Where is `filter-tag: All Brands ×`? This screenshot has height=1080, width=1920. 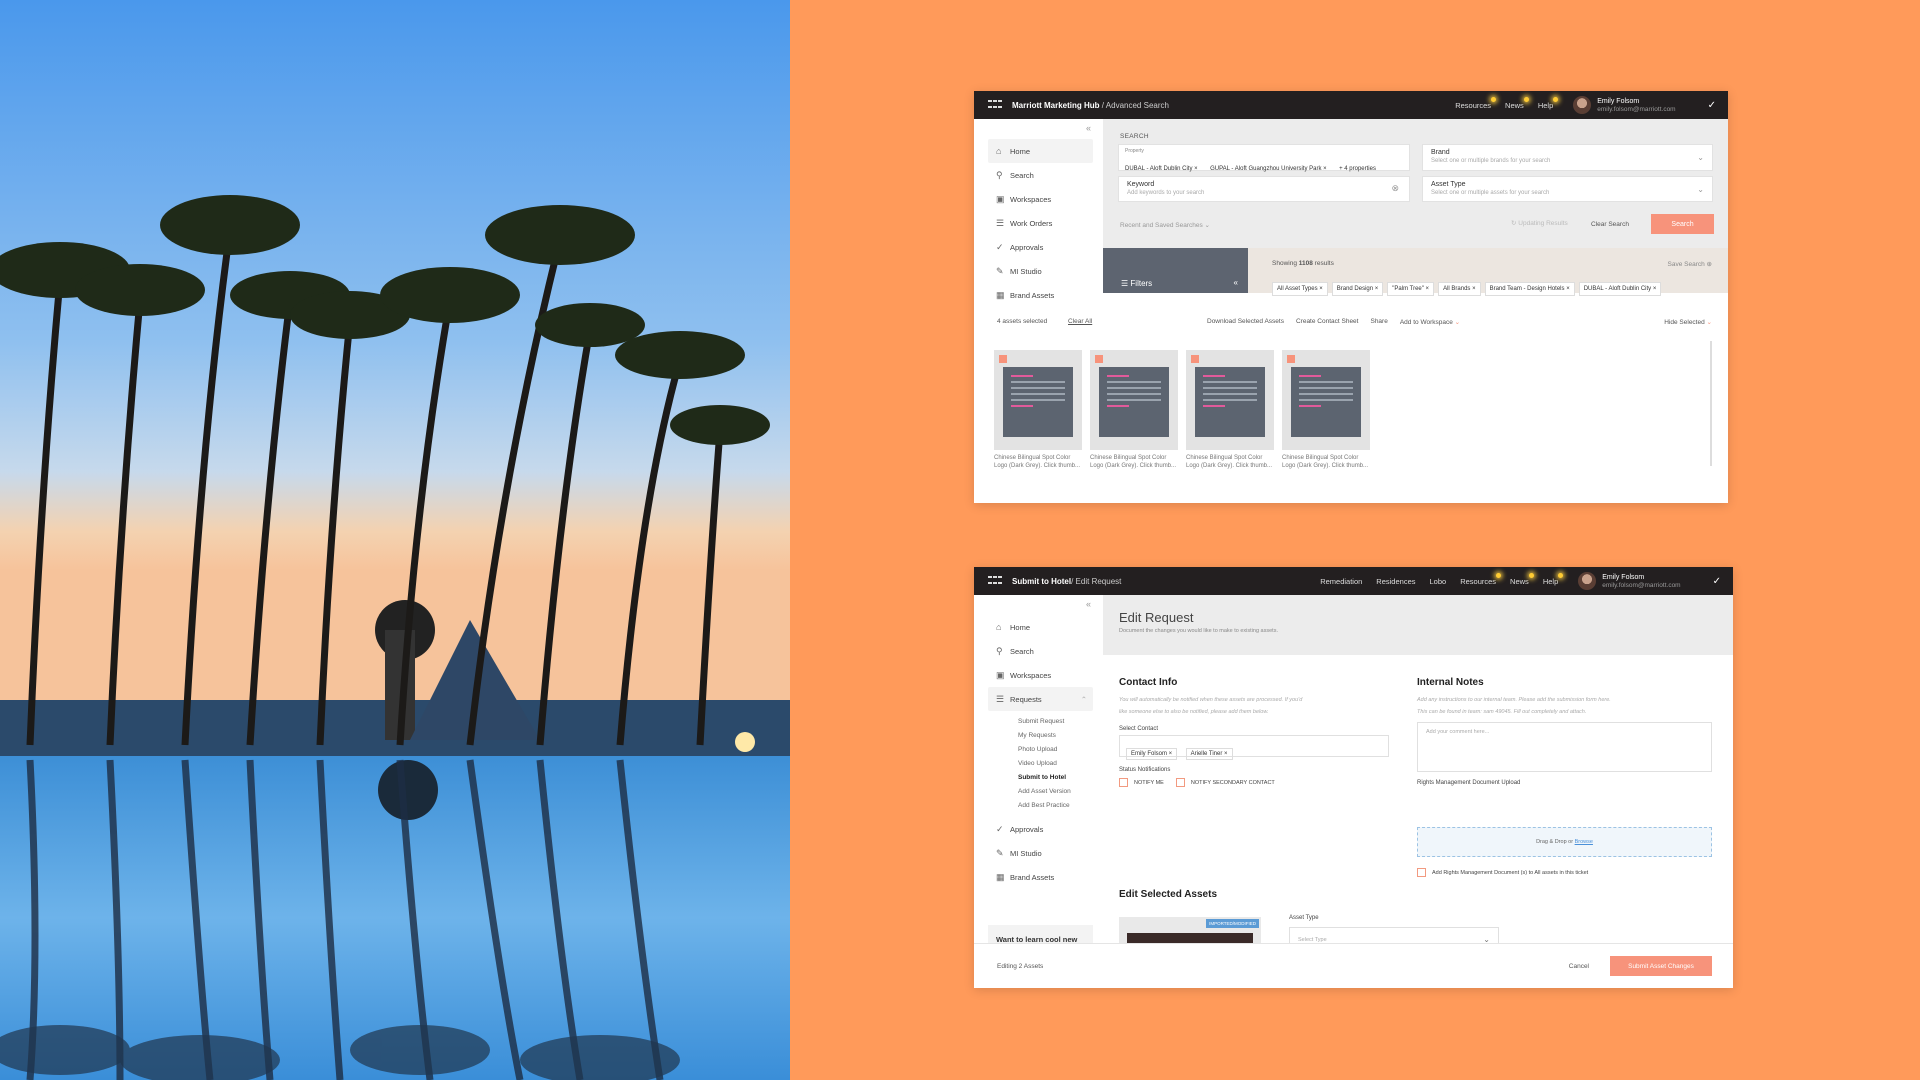 filter-tag: All Brands × is located at coordinates (1459, 289).